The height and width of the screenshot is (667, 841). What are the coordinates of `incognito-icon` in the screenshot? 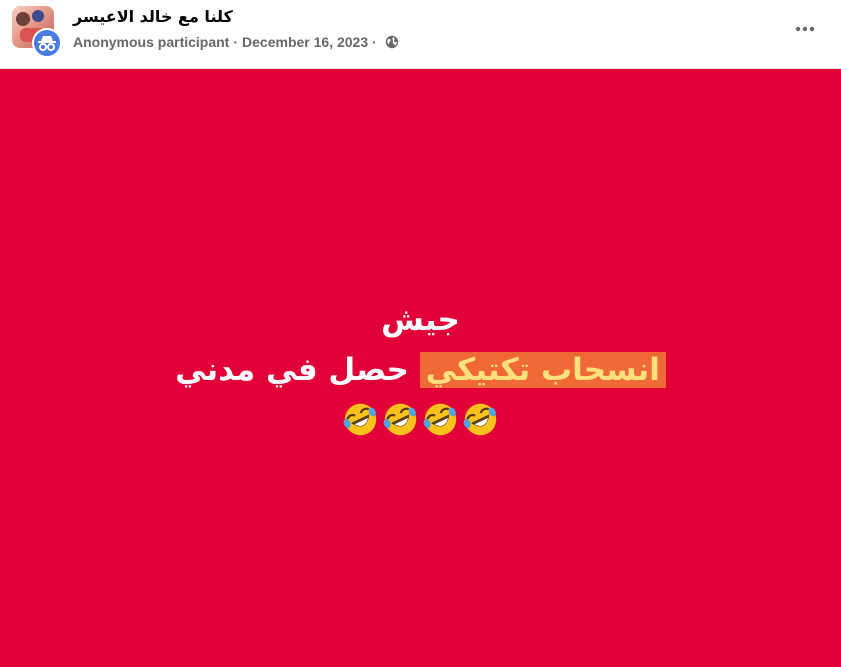 It's located at (47, 43).